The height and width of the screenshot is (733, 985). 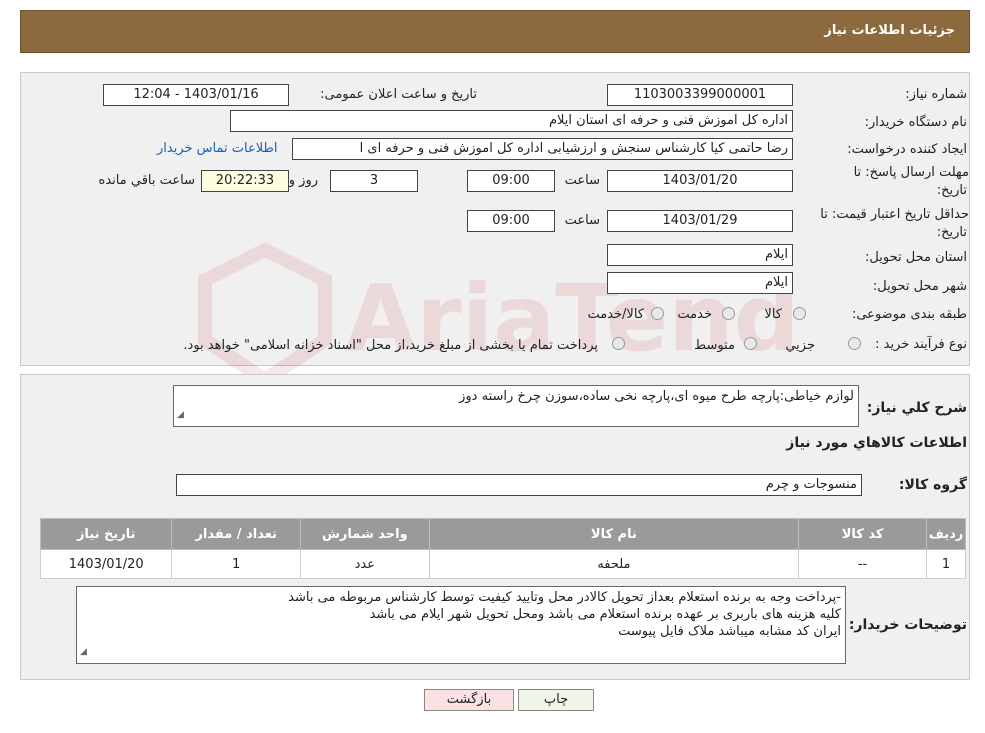 I want to click on summary-label: شرح كلي نياز:, so click(x=916, y=408).